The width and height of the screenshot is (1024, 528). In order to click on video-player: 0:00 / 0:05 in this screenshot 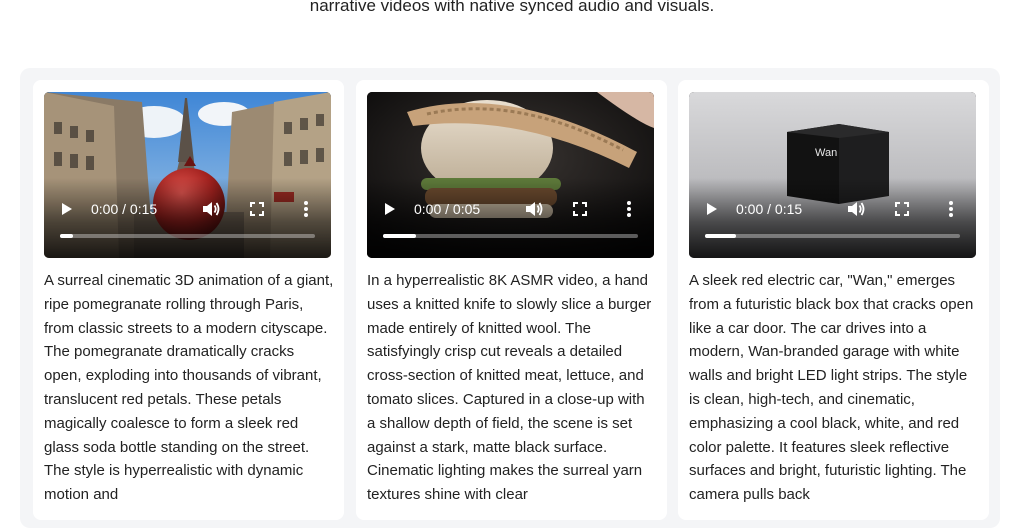, I will do `click(510, 175)`.